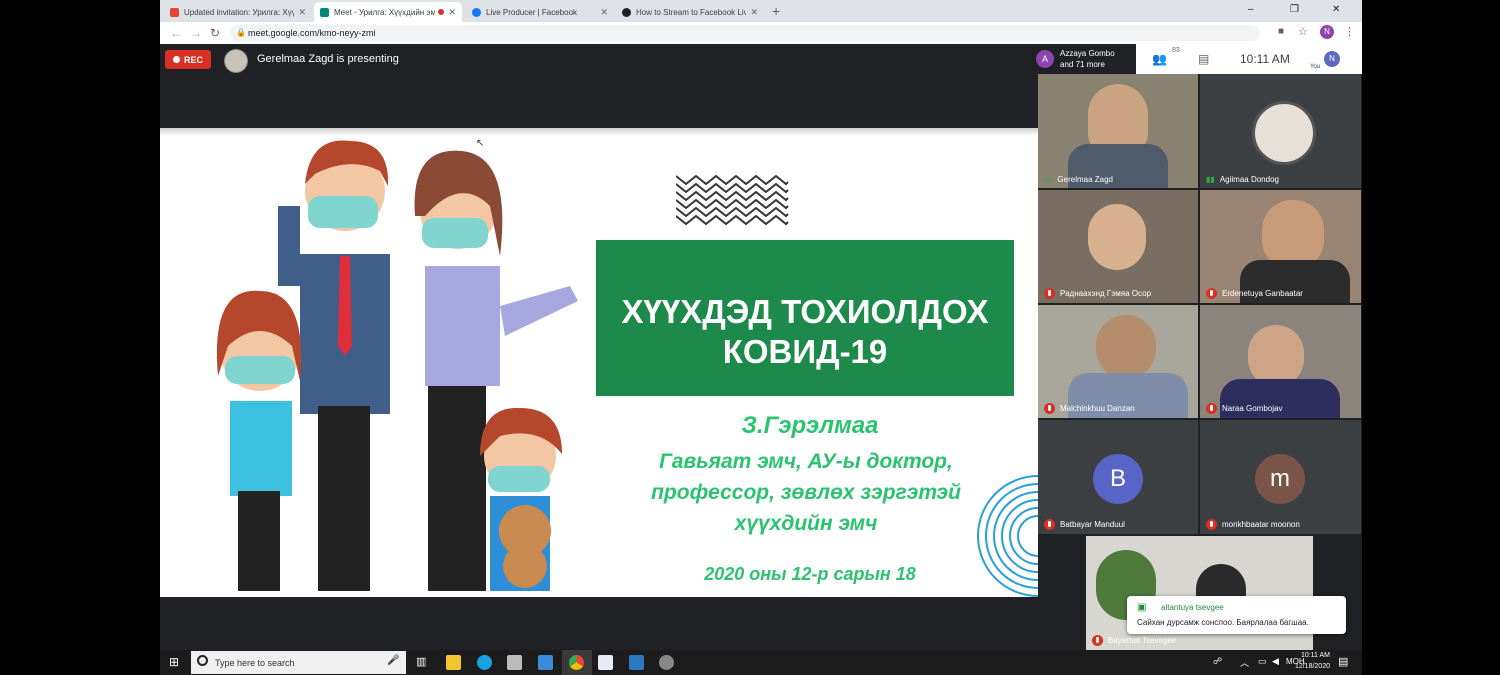  What do you see at coordinates (1275, 661) in the screenshot?
I see `volume-icon: ◀` at bounding box center [1275, 661].